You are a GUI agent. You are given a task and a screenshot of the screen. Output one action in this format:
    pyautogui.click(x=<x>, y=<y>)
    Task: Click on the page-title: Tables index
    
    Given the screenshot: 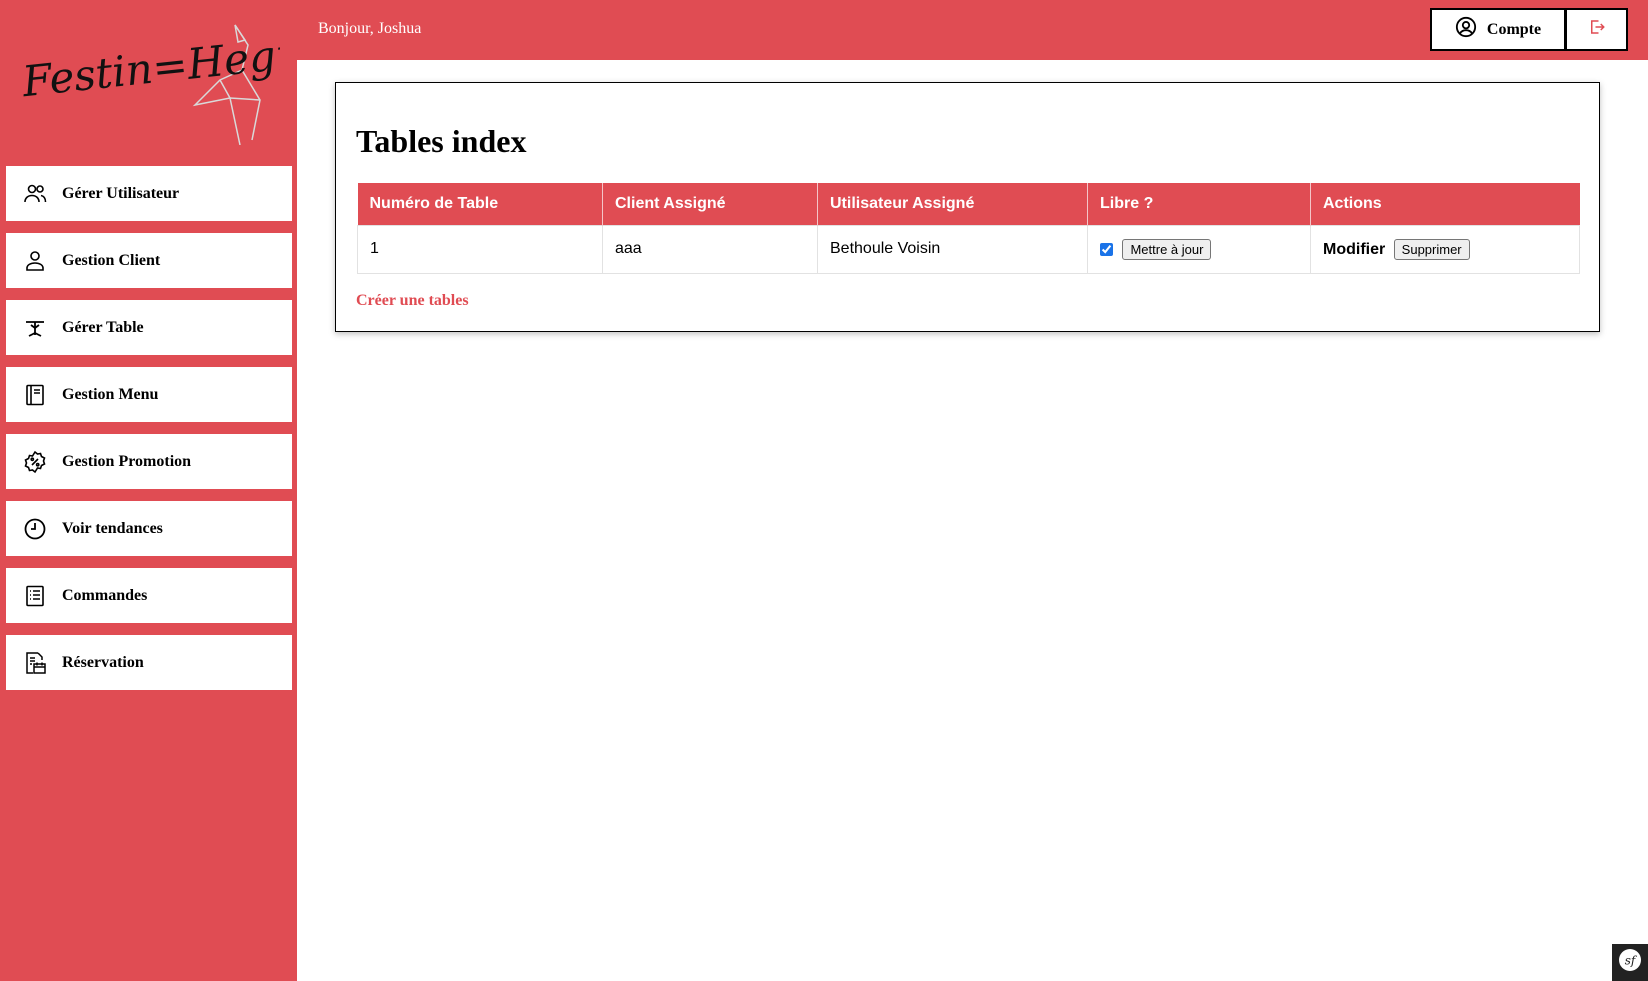 What is the action you would take?
    pyautogui.click(x=441, y=141)
    